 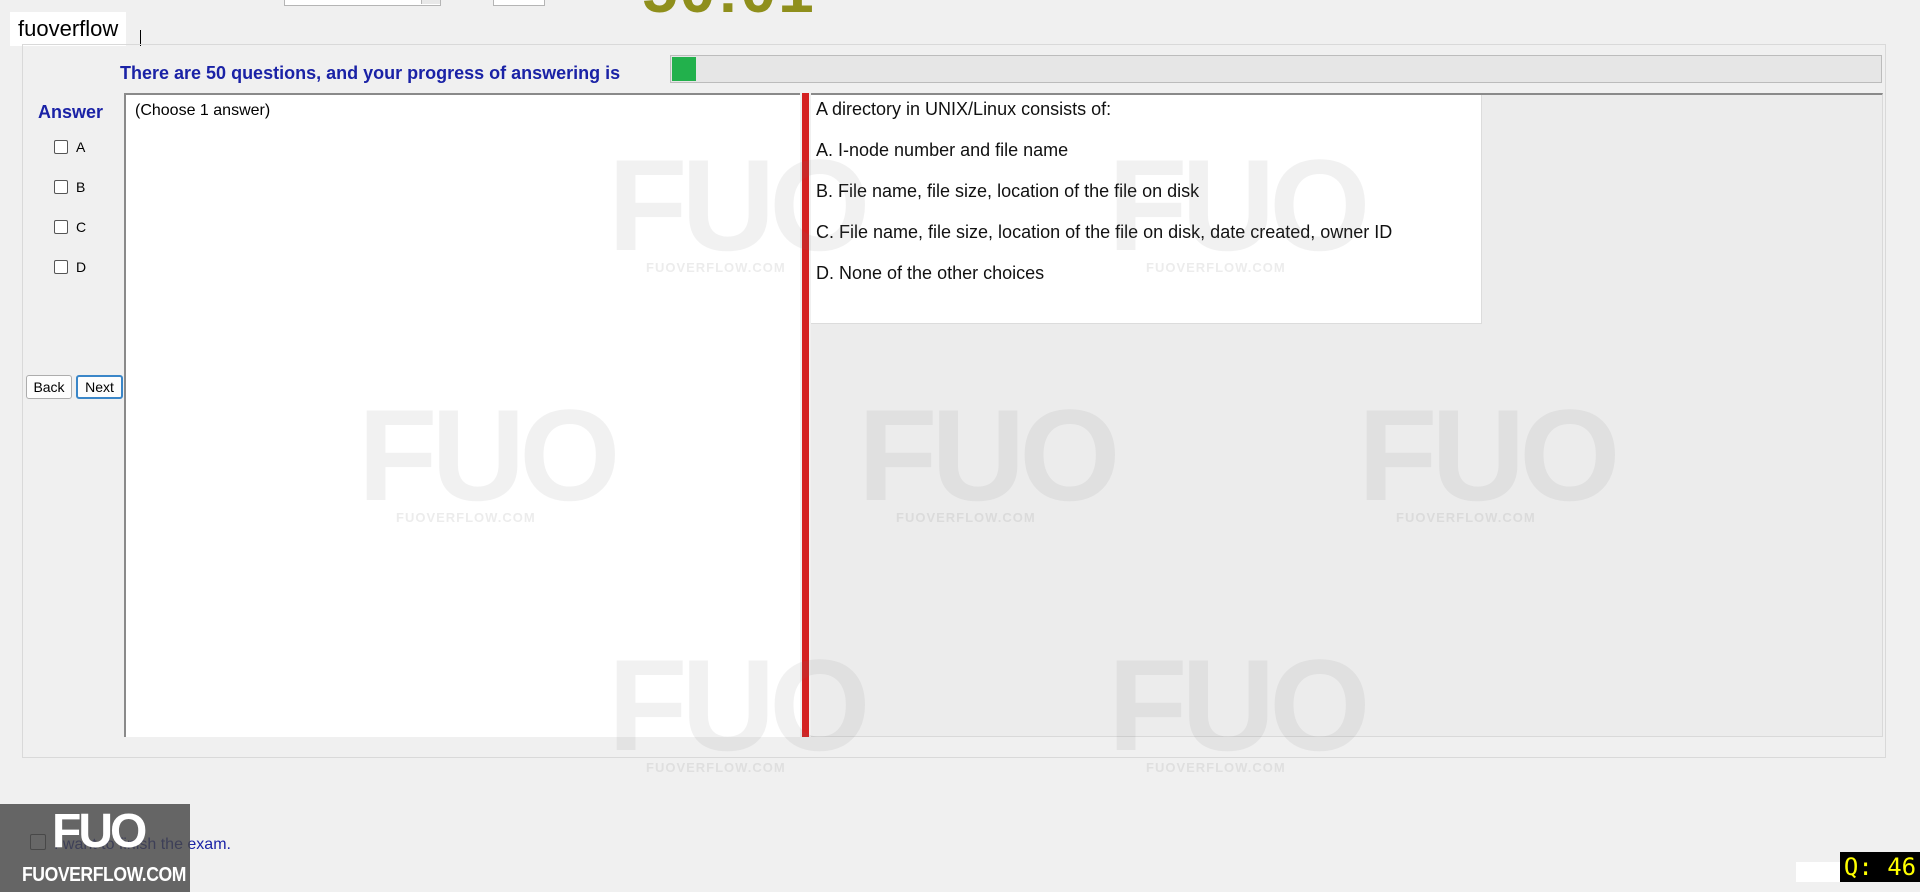 I want to click on app-title: fuoverflow, so click(x=68, y=29).